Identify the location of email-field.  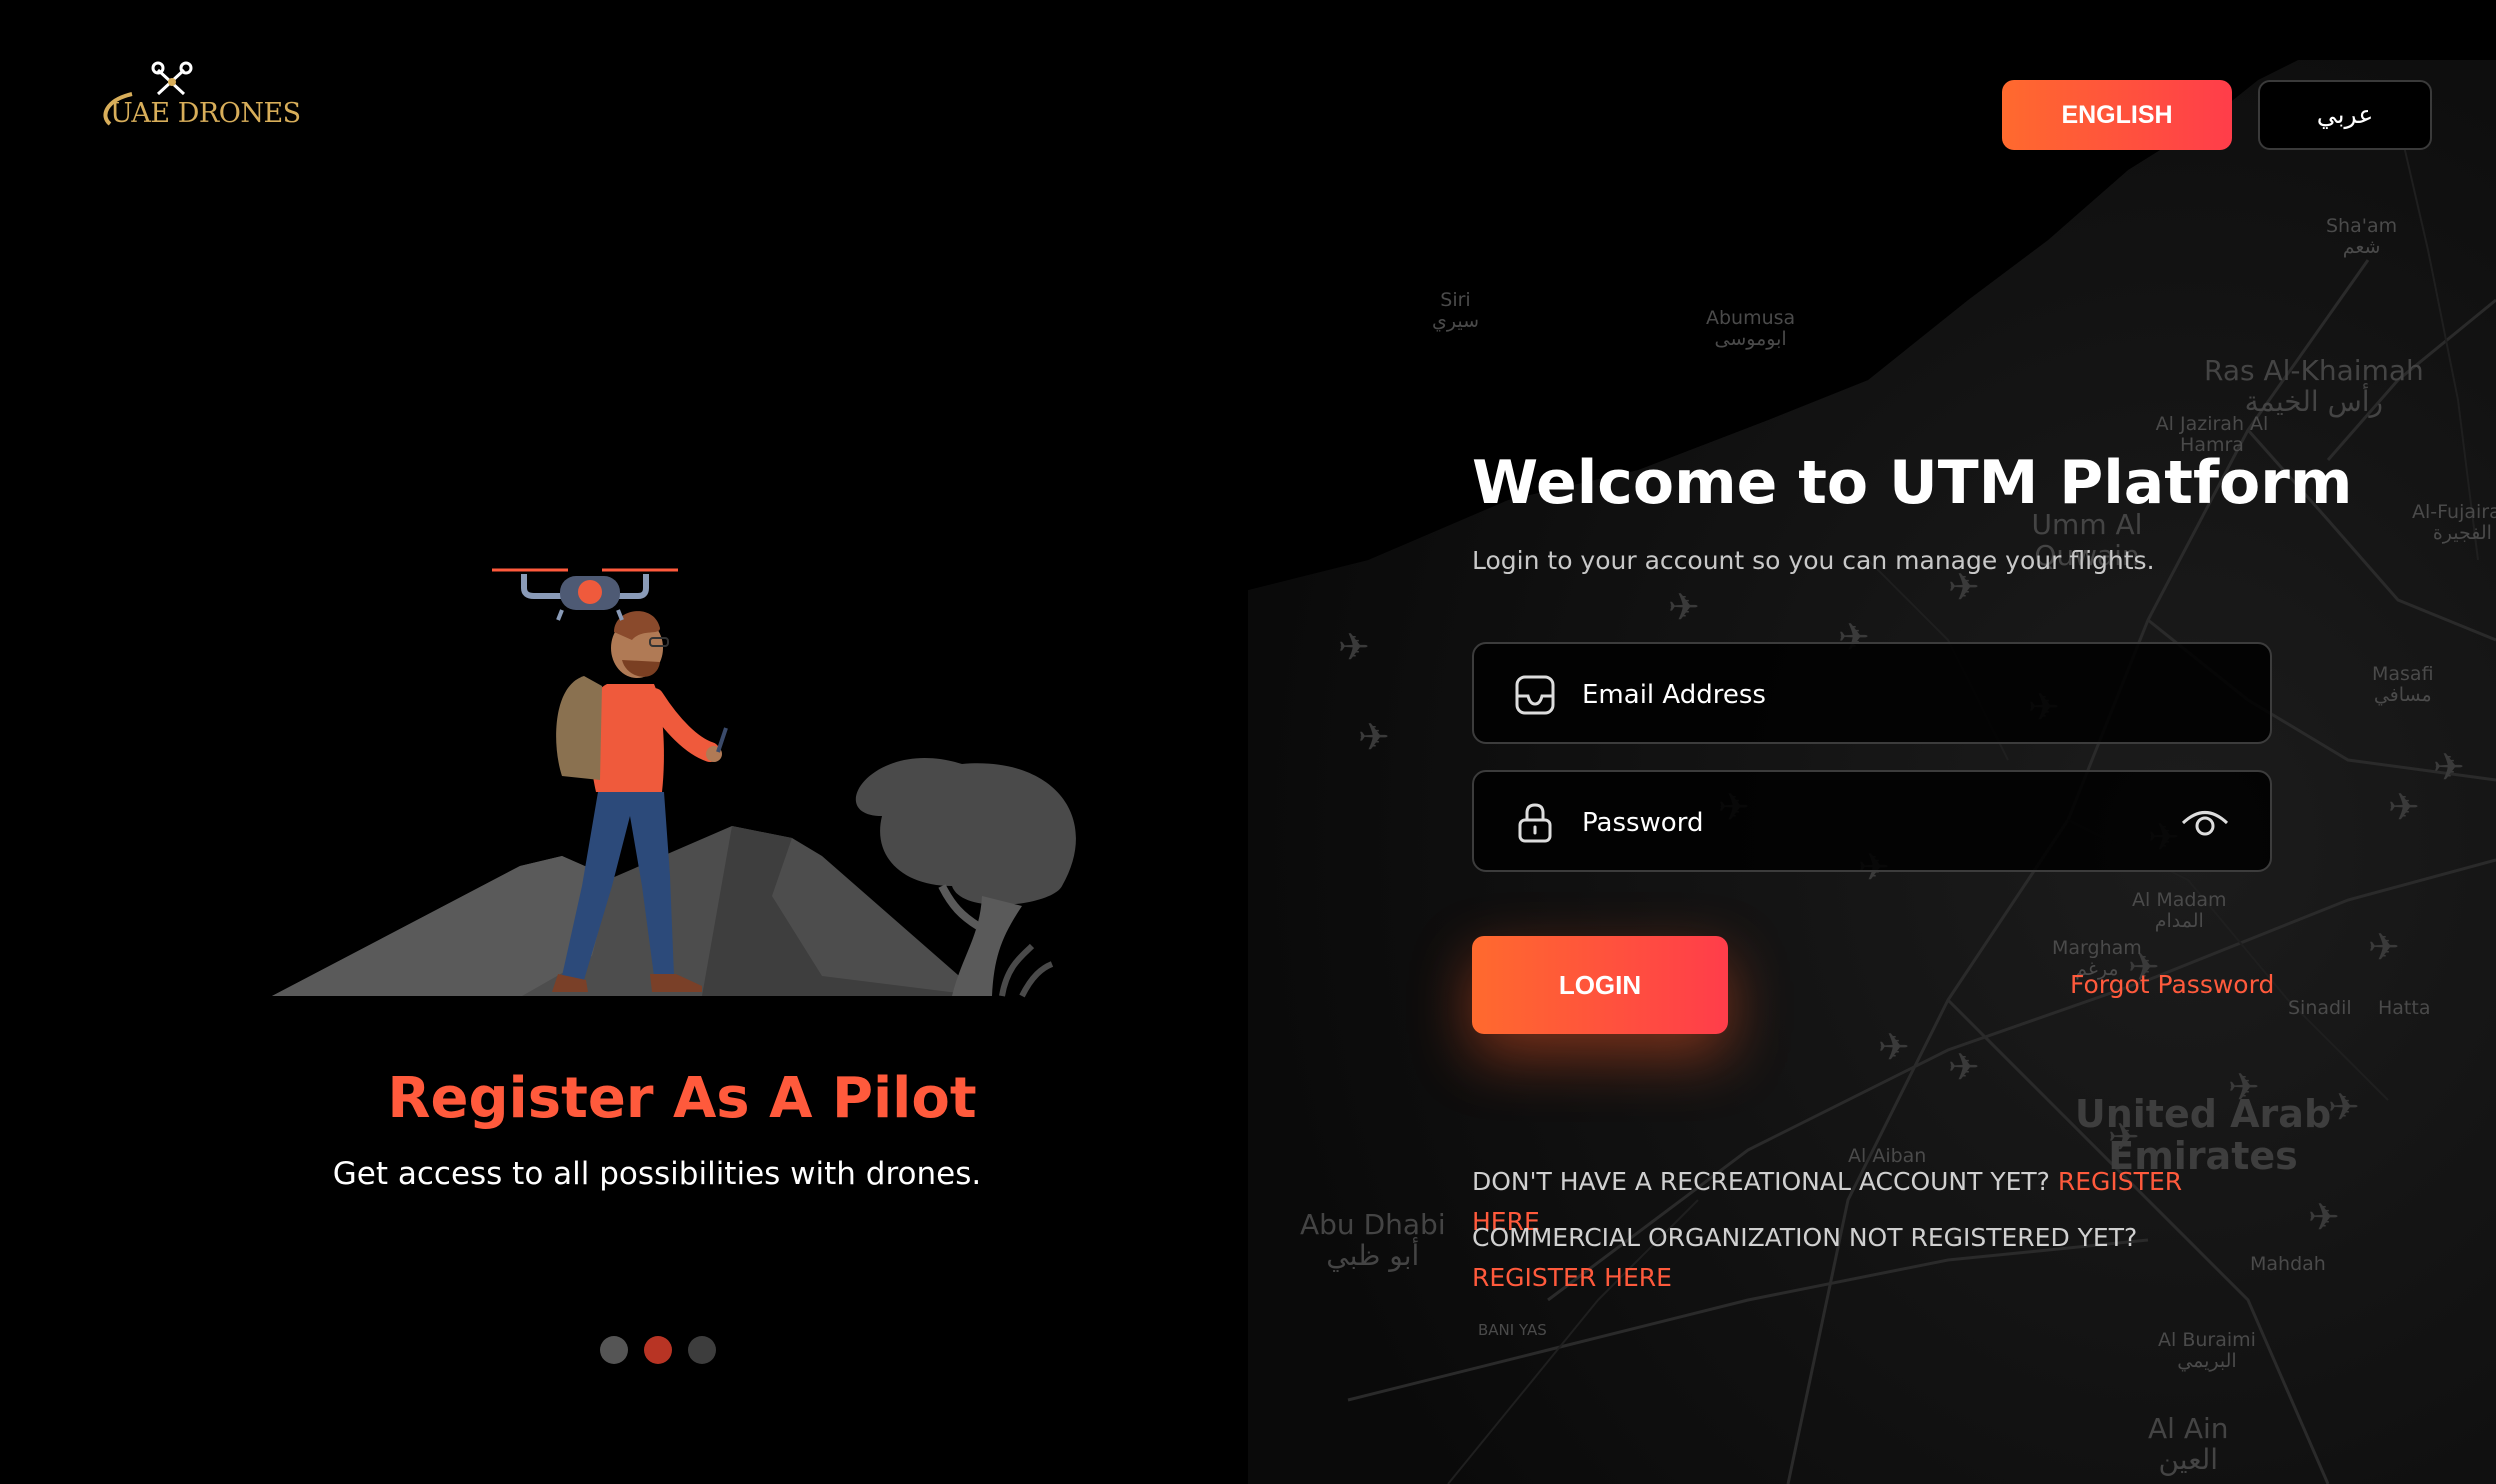
(1872, 693).